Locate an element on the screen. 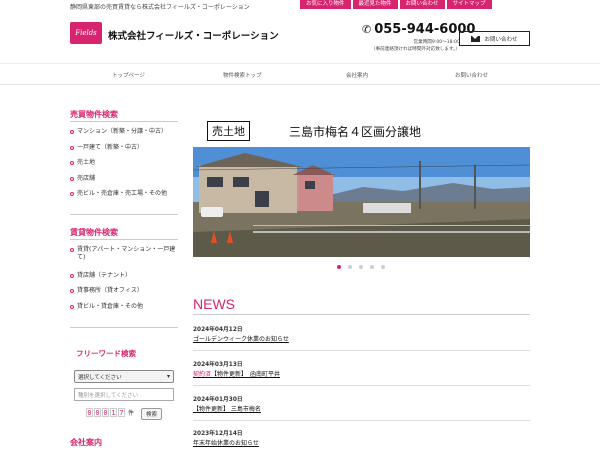 This screenshot has height=450, width=600. news-title-text: 年末年始休業のお知らせ is located at coordinates (226, 443).